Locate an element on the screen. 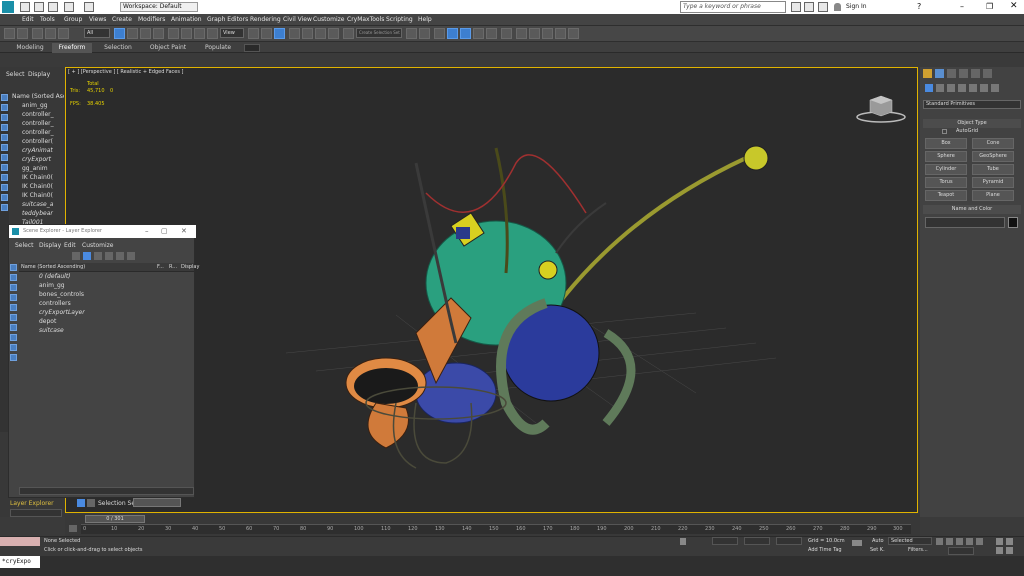  list-item: teddybear is located at coordinates (37, 213).